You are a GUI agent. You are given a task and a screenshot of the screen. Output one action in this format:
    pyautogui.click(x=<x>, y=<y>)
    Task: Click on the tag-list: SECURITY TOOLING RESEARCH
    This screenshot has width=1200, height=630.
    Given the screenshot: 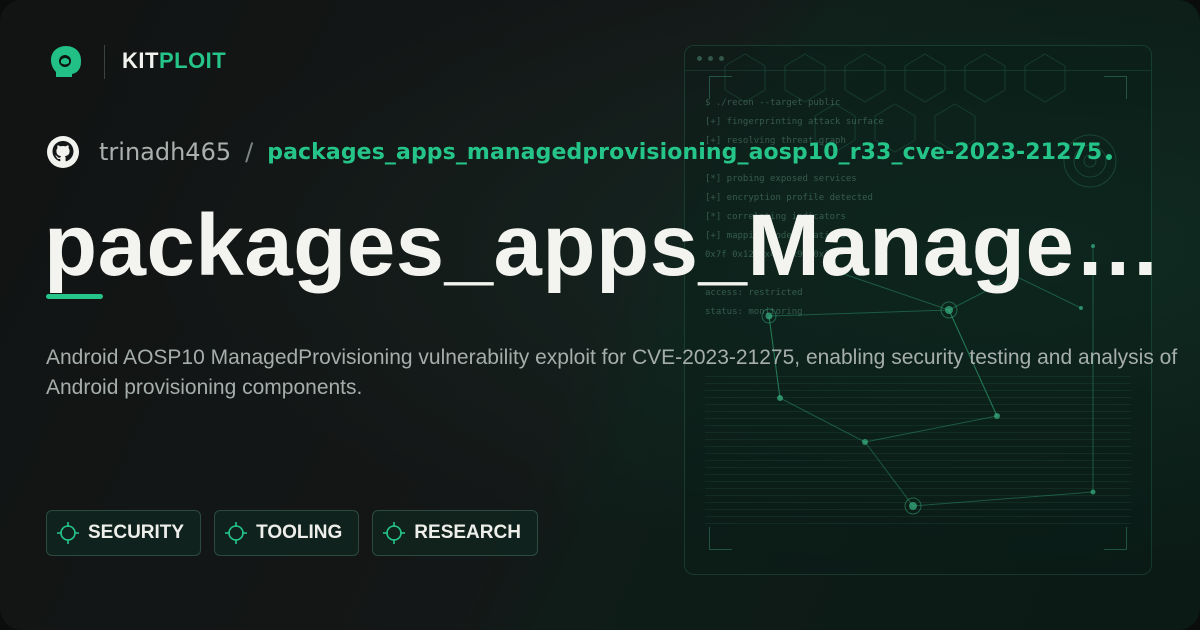 What is the action you would take?
    pyautogui.click(x=292, y=533)
    